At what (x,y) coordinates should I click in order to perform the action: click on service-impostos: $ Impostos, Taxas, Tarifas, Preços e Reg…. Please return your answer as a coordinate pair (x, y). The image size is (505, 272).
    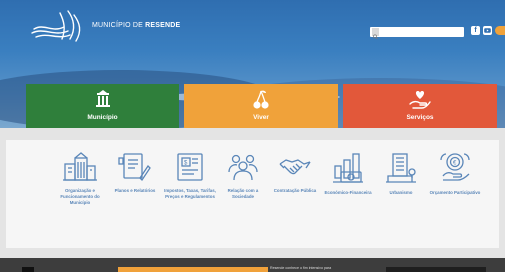
    Looking at the image, I should click on (190, 176).